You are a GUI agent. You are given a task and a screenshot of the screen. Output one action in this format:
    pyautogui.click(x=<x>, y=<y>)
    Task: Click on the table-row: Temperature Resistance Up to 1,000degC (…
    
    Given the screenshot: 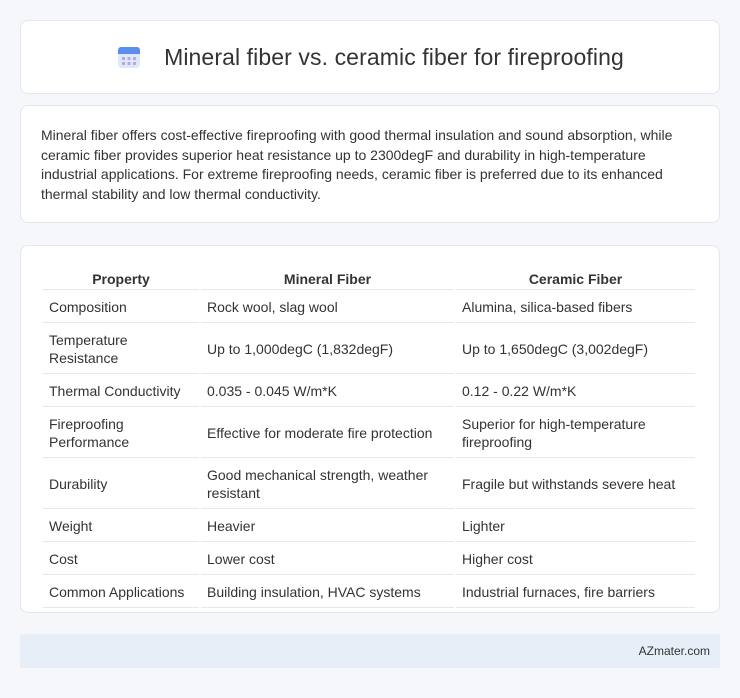 What is the action you would take?
    pyautogui.click(x=369, y=349)
    